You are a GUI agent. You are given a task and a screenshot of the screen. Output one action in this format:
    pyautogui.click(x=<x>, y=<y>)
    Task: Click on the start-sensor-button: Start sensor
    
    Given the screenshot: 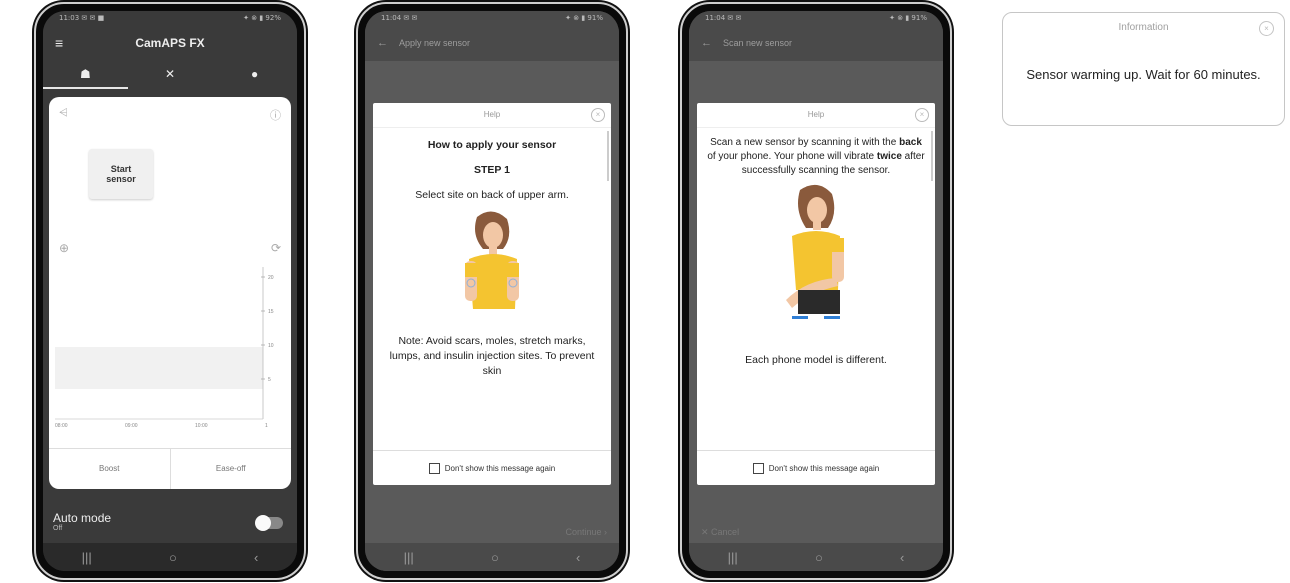 What is the action you would take?
    pyautogui.click(x=121, y=174)
    